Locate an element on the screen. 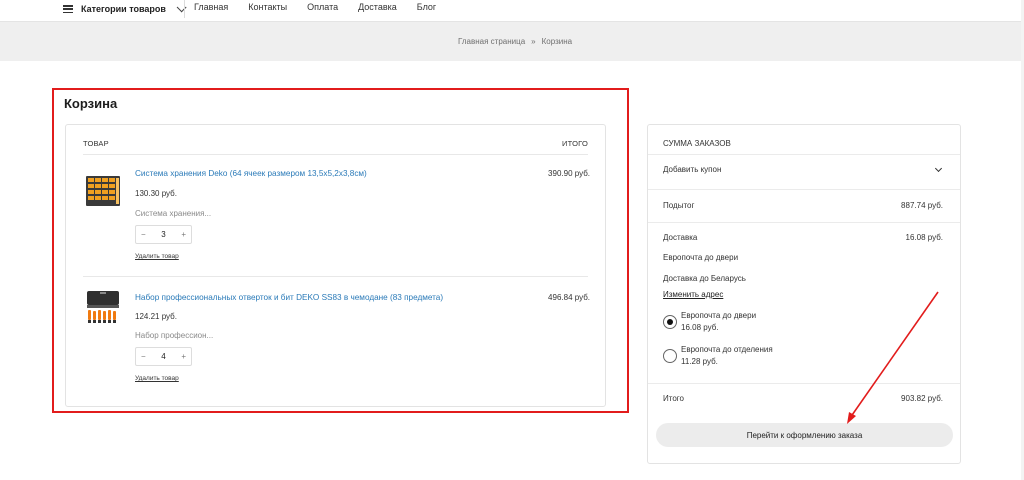 The image size is (1024, 480). line-total: 390.90 руб. is located at coordinates (569, 173).